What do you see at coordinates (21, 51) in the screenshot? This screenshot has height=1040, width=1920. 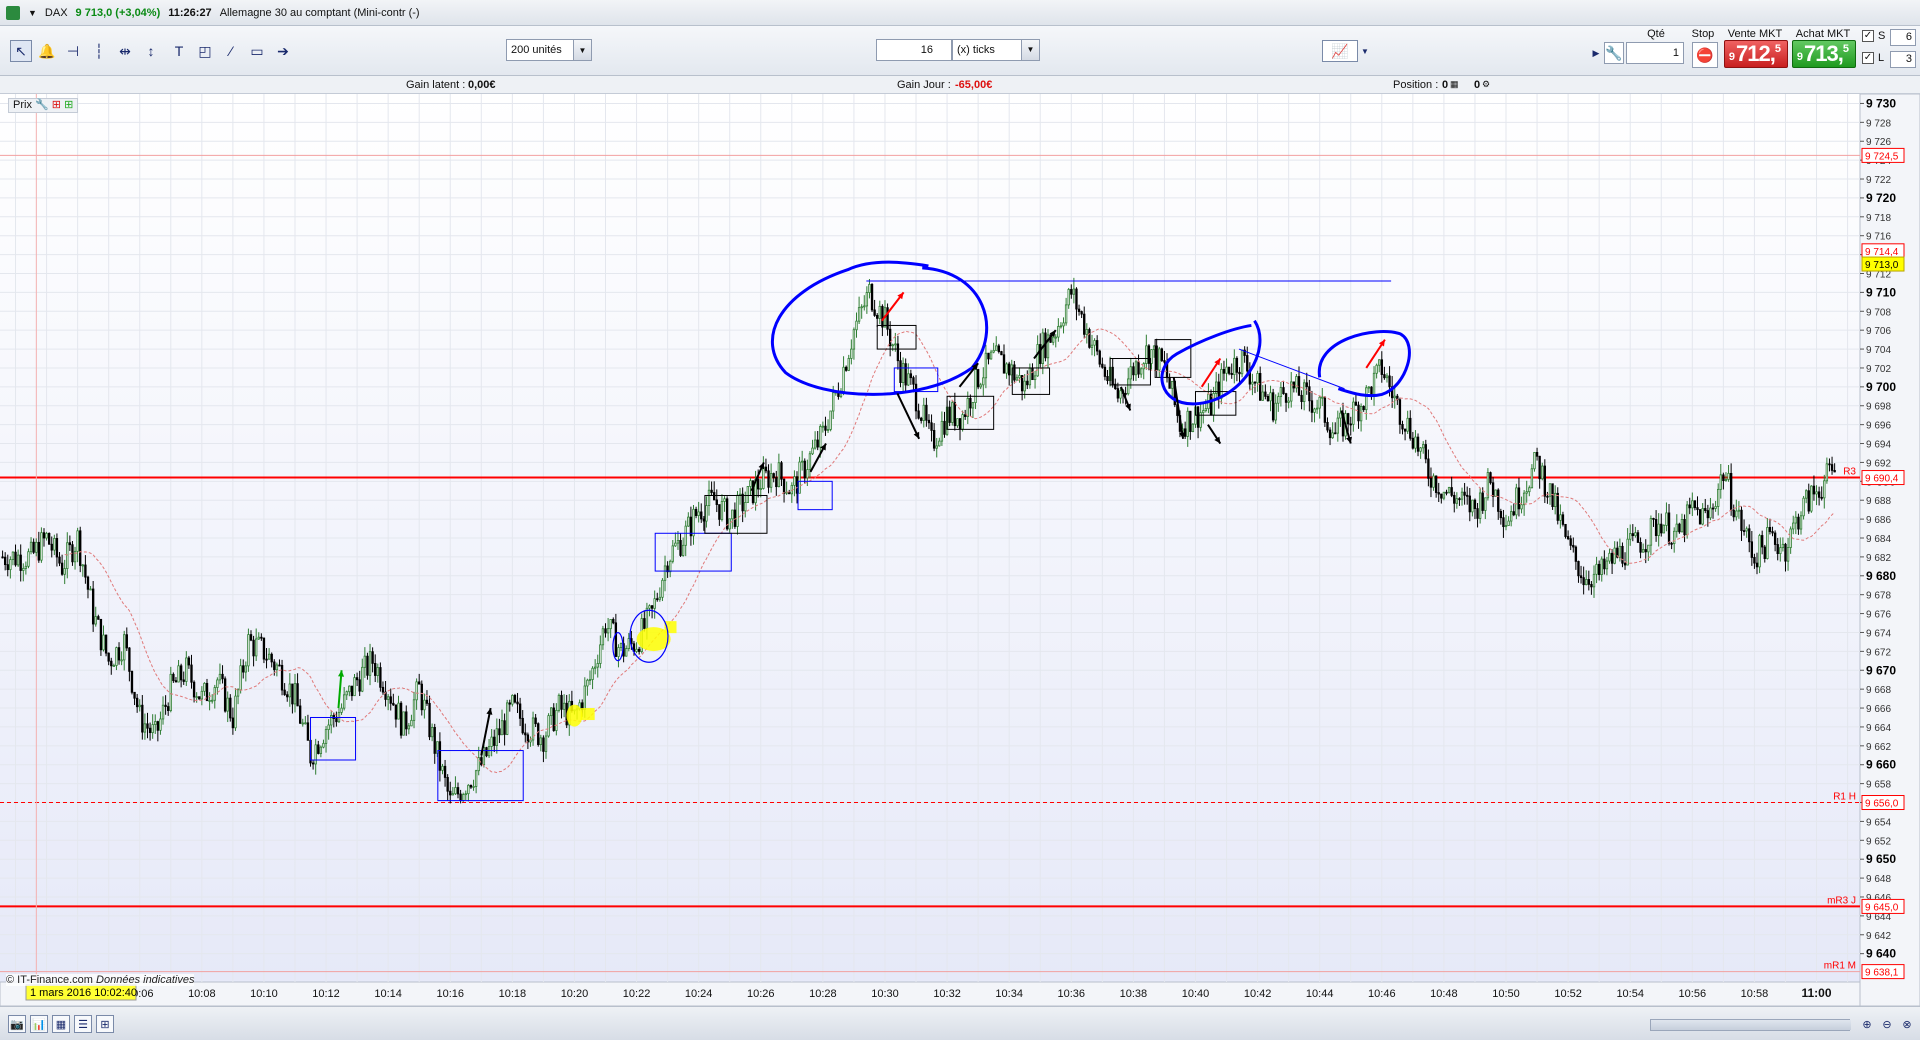 I see `cursor-icon: ↖` at bounding box center [21, 51].